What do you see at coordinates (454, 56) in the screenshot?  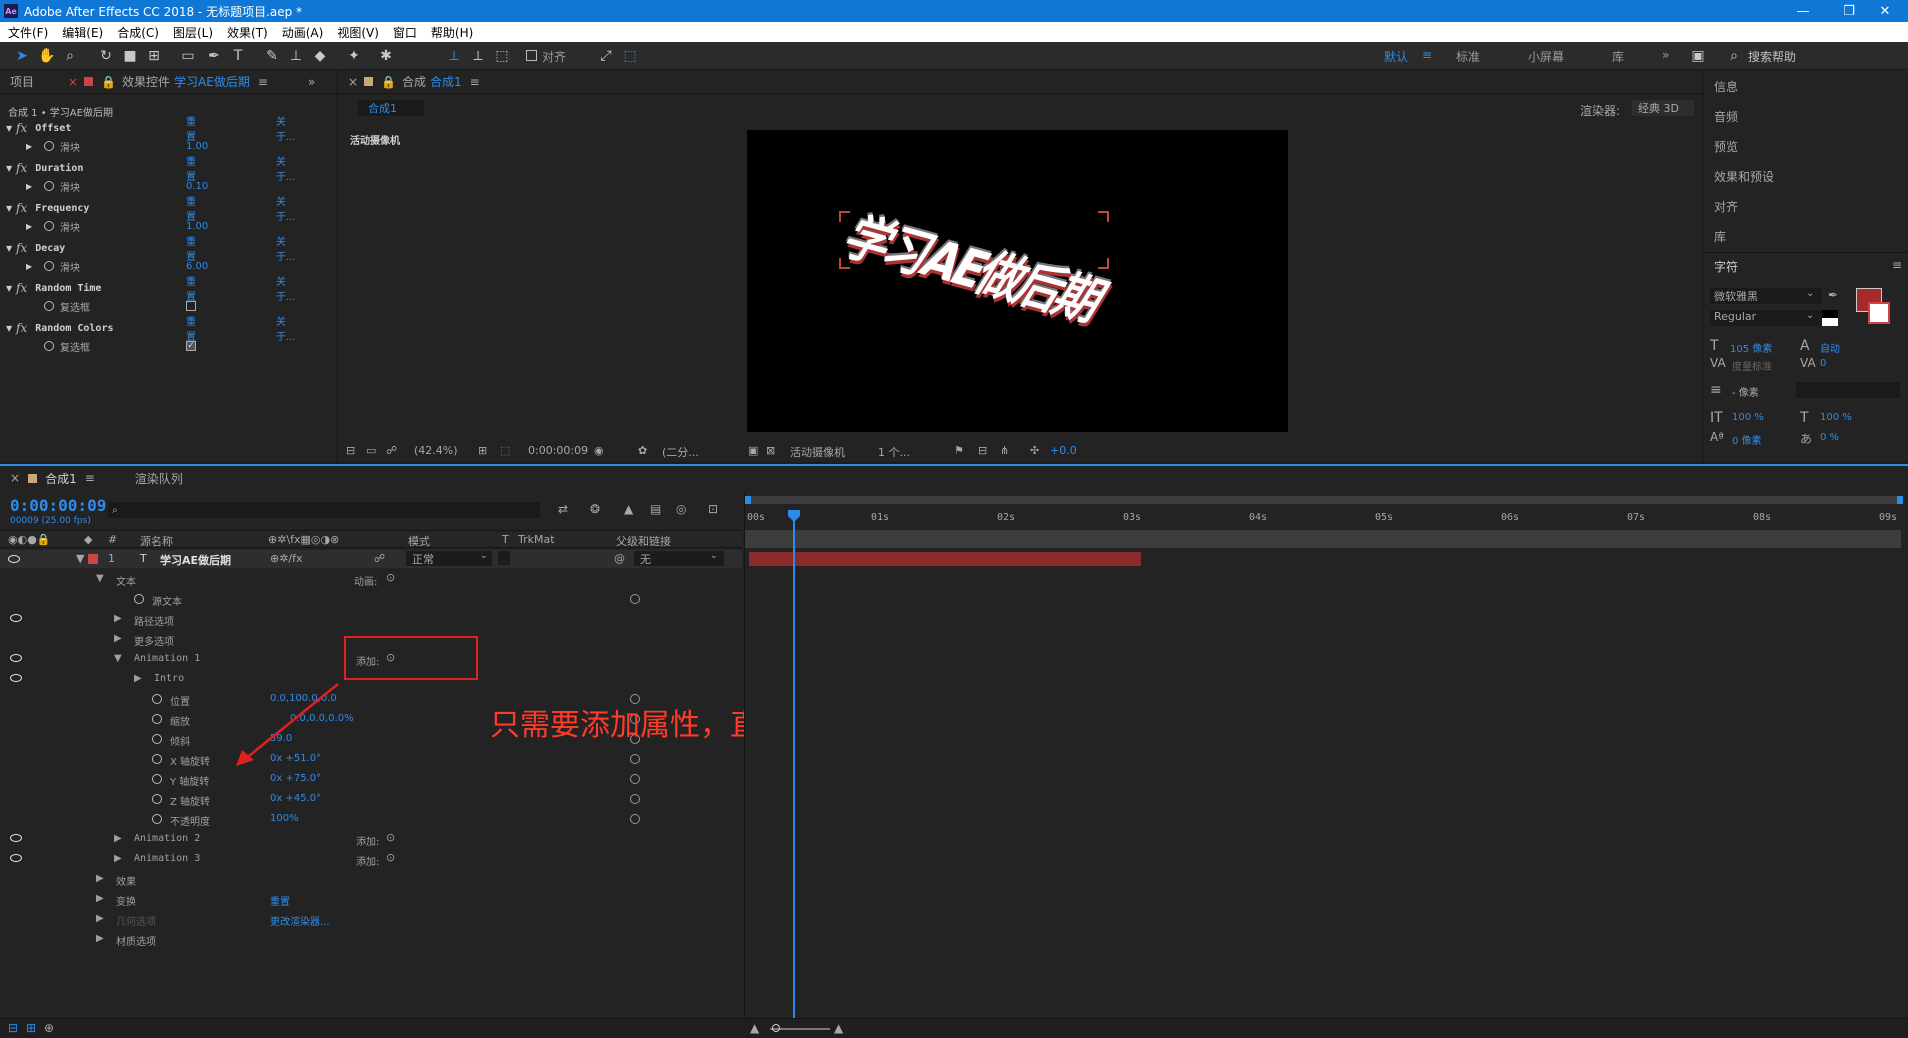 I see `local-axis-icon: ⟂` at bounding box center [454, 56].